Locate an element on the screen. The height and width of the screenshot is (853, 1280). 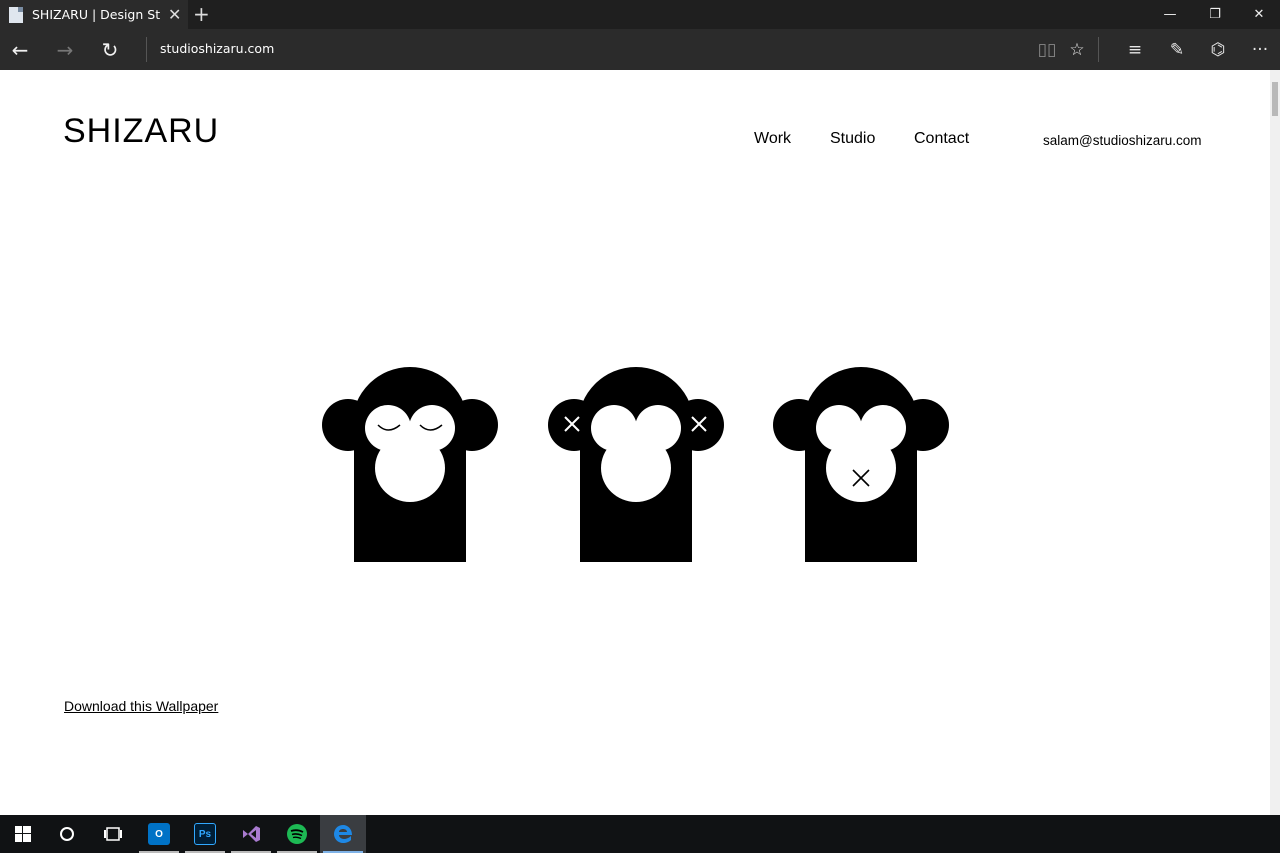
site-logo: SHIZARU is located at coordinates (141, 131).